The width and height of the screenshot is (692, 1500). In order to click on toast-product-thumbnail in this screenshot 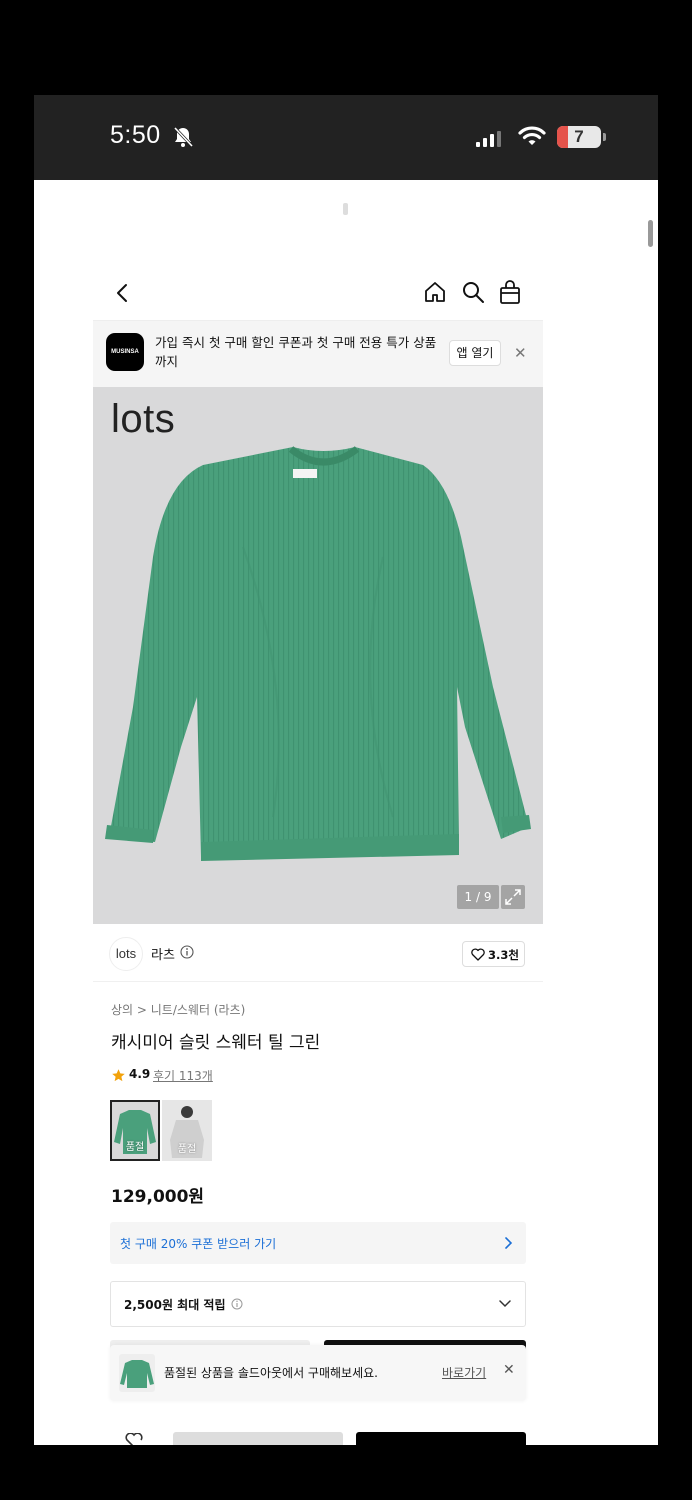, I will do `click(137, 1373)`.